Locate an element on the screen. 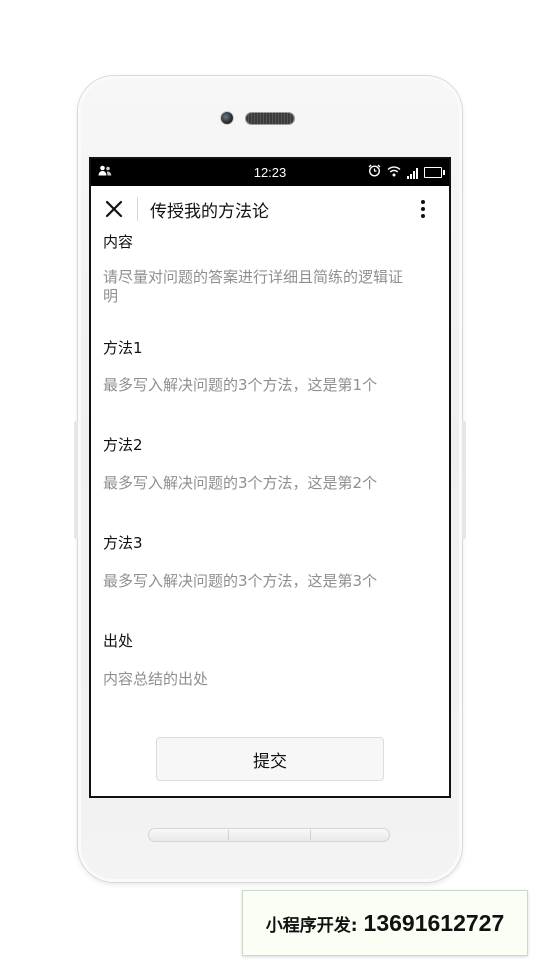  method3-field: 最多写入解决问题的3个方法，这是第3个 is located at coordinates (270, 581).